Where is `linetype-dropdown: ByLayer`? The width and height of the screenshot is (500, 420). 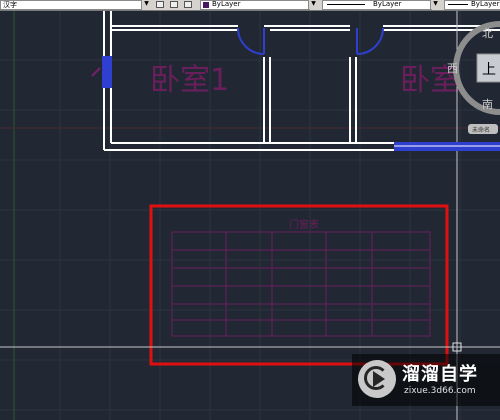
linetype-dropdown: ByLayer is located at coordinates (377, 5).